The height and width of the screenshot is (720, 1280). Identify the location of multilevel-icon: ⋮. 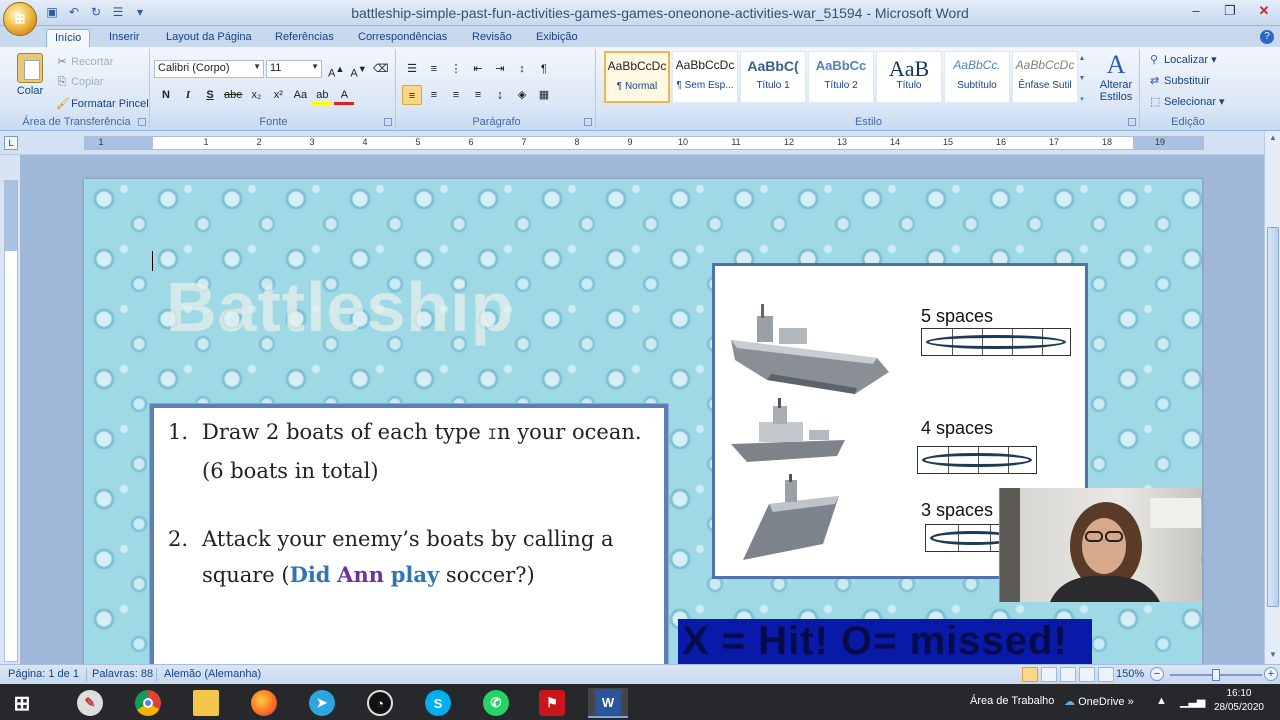
(456, 69).